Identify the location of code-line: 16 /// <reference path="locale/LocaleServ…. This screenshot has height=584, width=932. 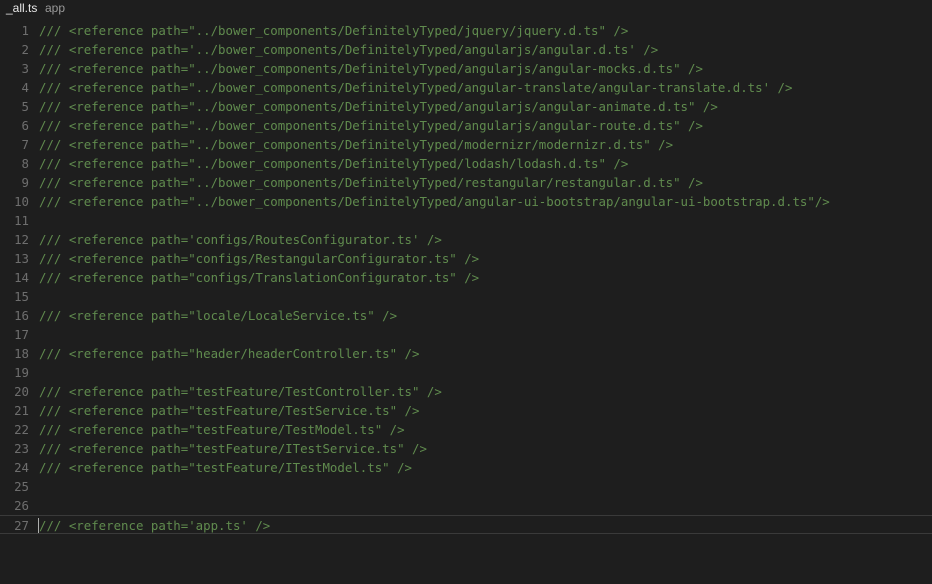
(466, 315).